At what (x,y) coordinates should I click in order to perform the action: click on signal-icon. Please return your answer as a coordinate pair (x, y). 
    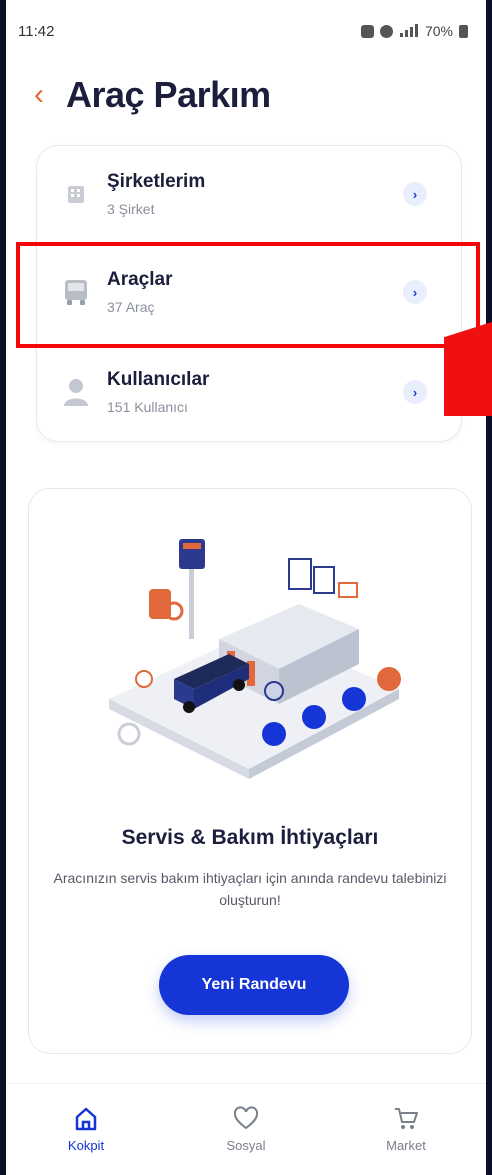
    Looking at the image, I should click on (408, 30).